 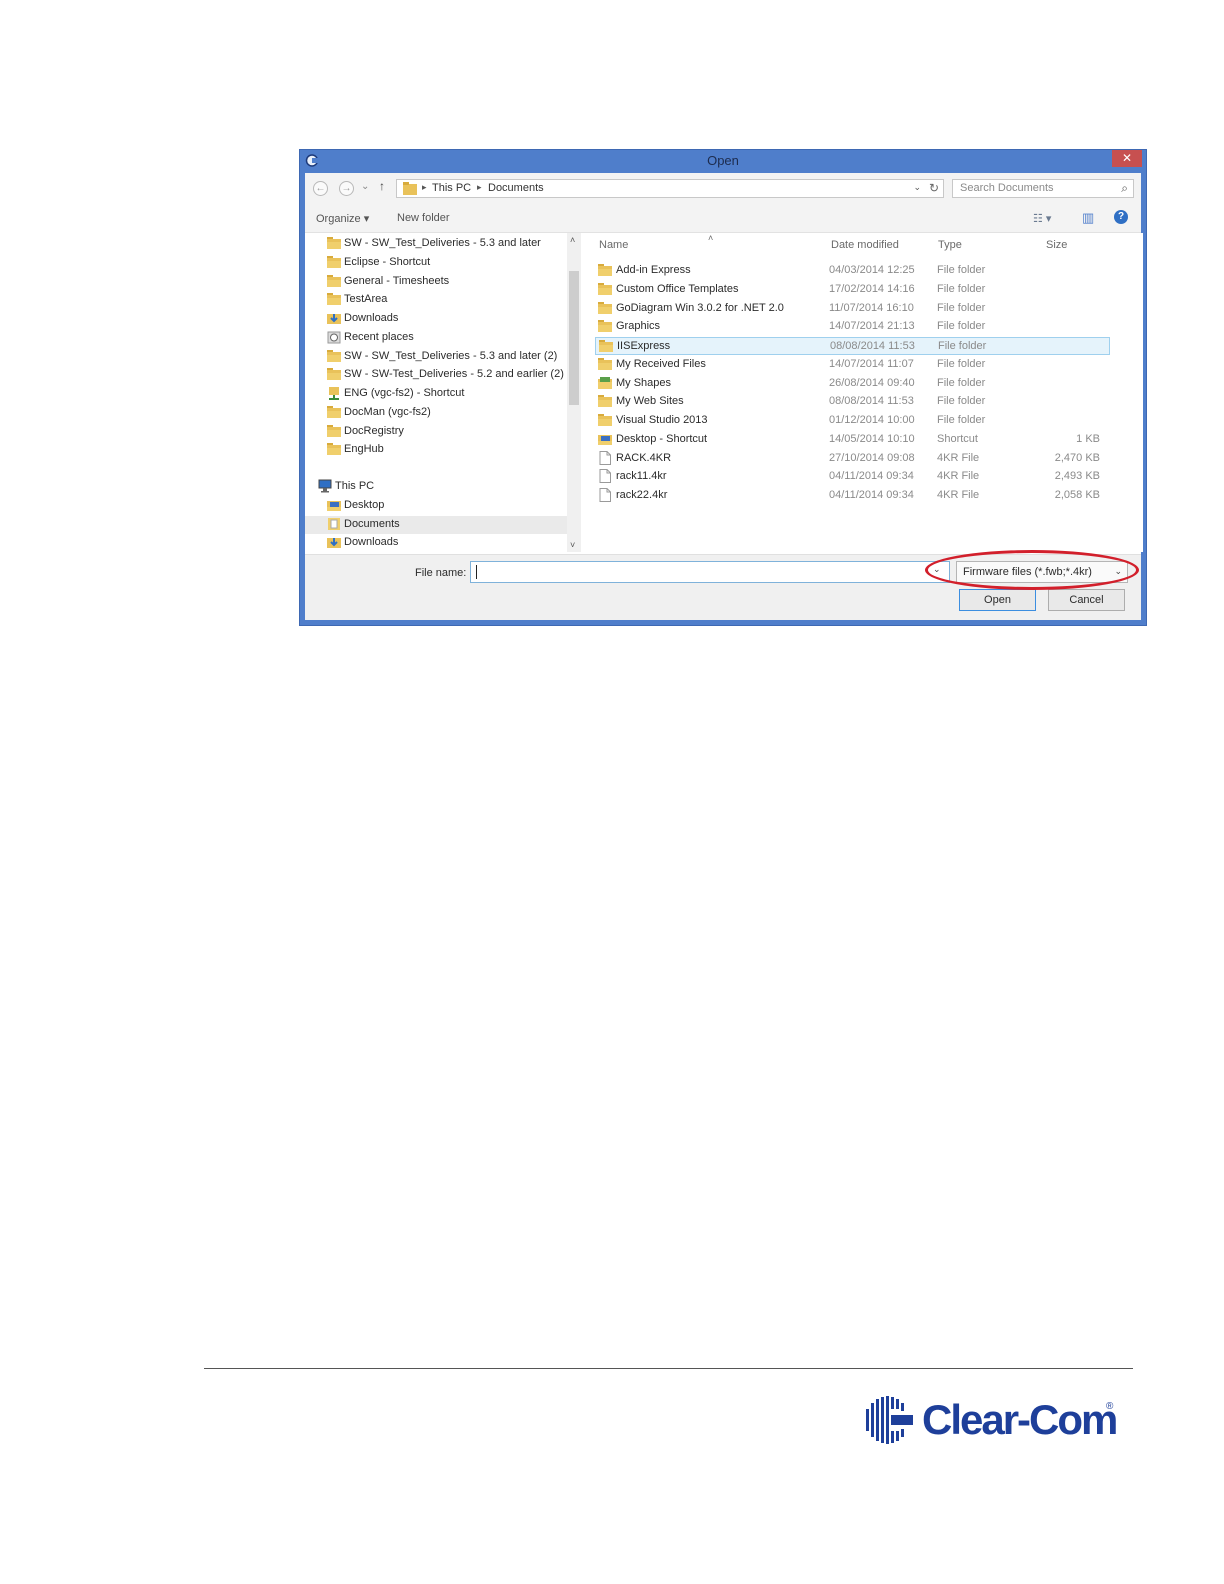 I want to click on dialog-title: Open, so click(x=723, y=160).